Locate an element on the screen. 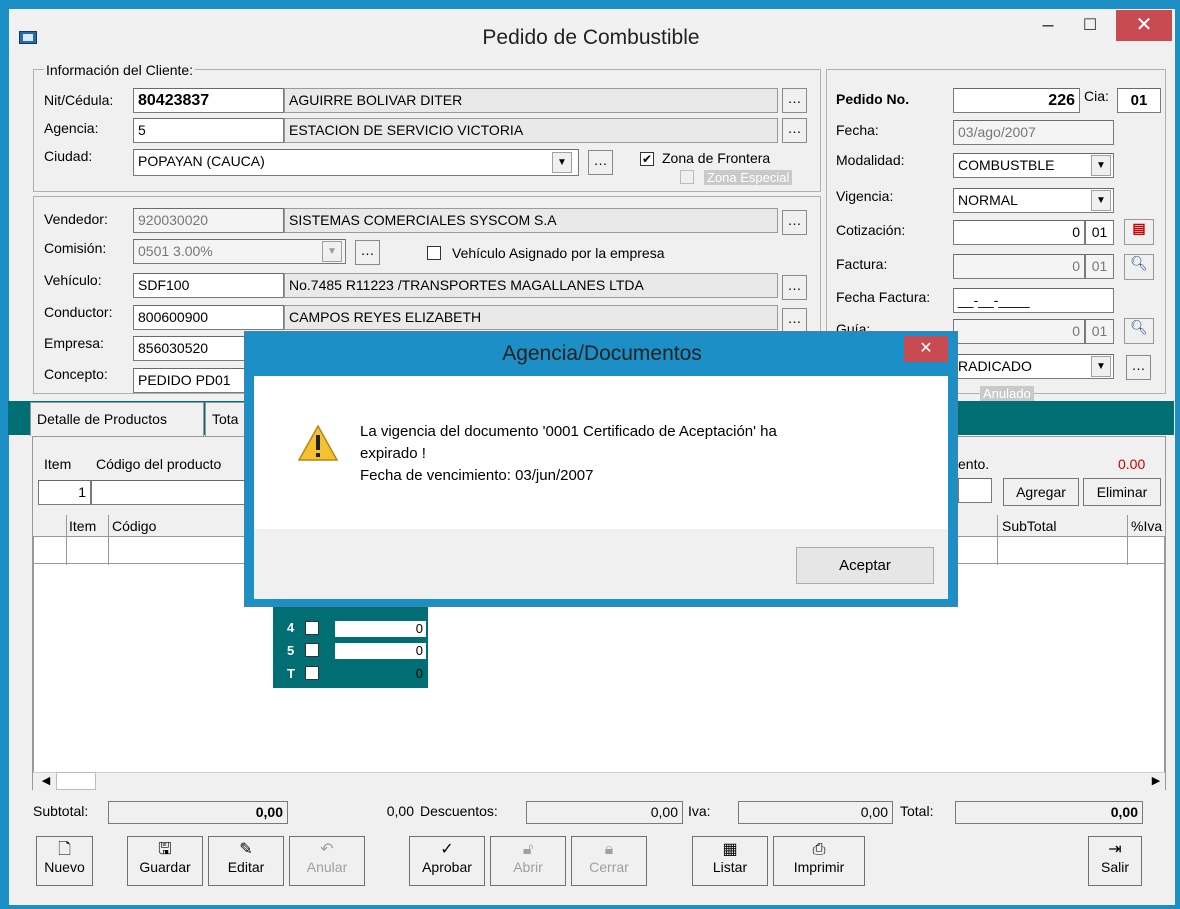 The image size is (1180, 909). vigencia-select: NORMAL is located at coordinates (1033, 200).